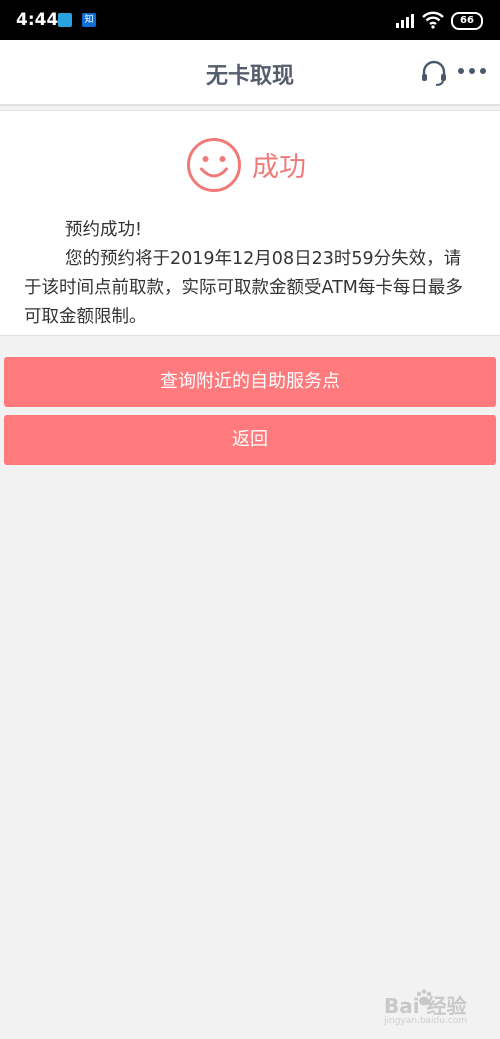 This screenshot has width=500, height=1039. I want to click on success-title: 成功, so click(279, 167).